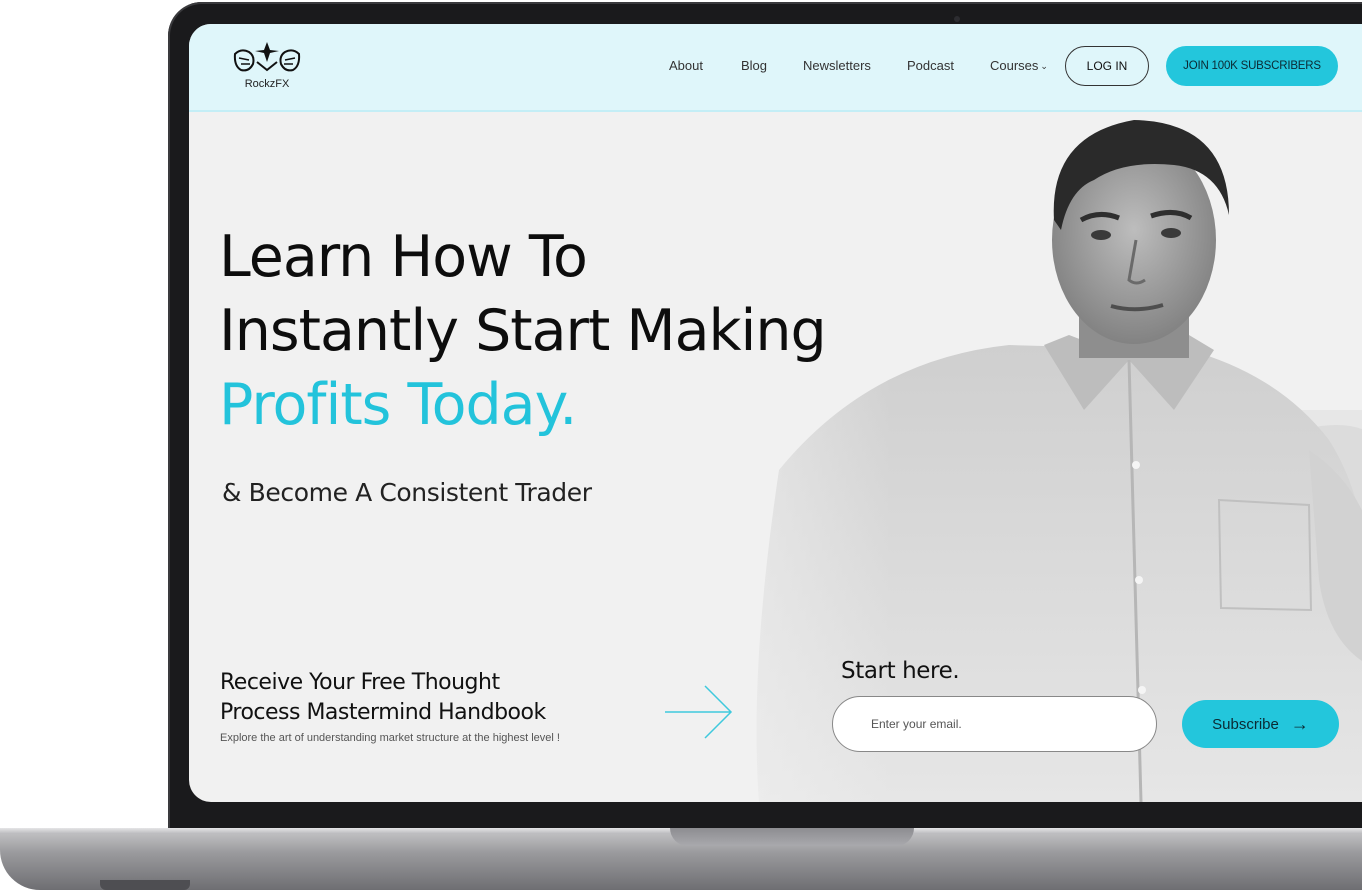 The height and width of the screenshot is (890, 1362). Describe the element at coordinates (1245, 724) in the screenshot. I see `subscribe-button-label: Subscribe` at that location.